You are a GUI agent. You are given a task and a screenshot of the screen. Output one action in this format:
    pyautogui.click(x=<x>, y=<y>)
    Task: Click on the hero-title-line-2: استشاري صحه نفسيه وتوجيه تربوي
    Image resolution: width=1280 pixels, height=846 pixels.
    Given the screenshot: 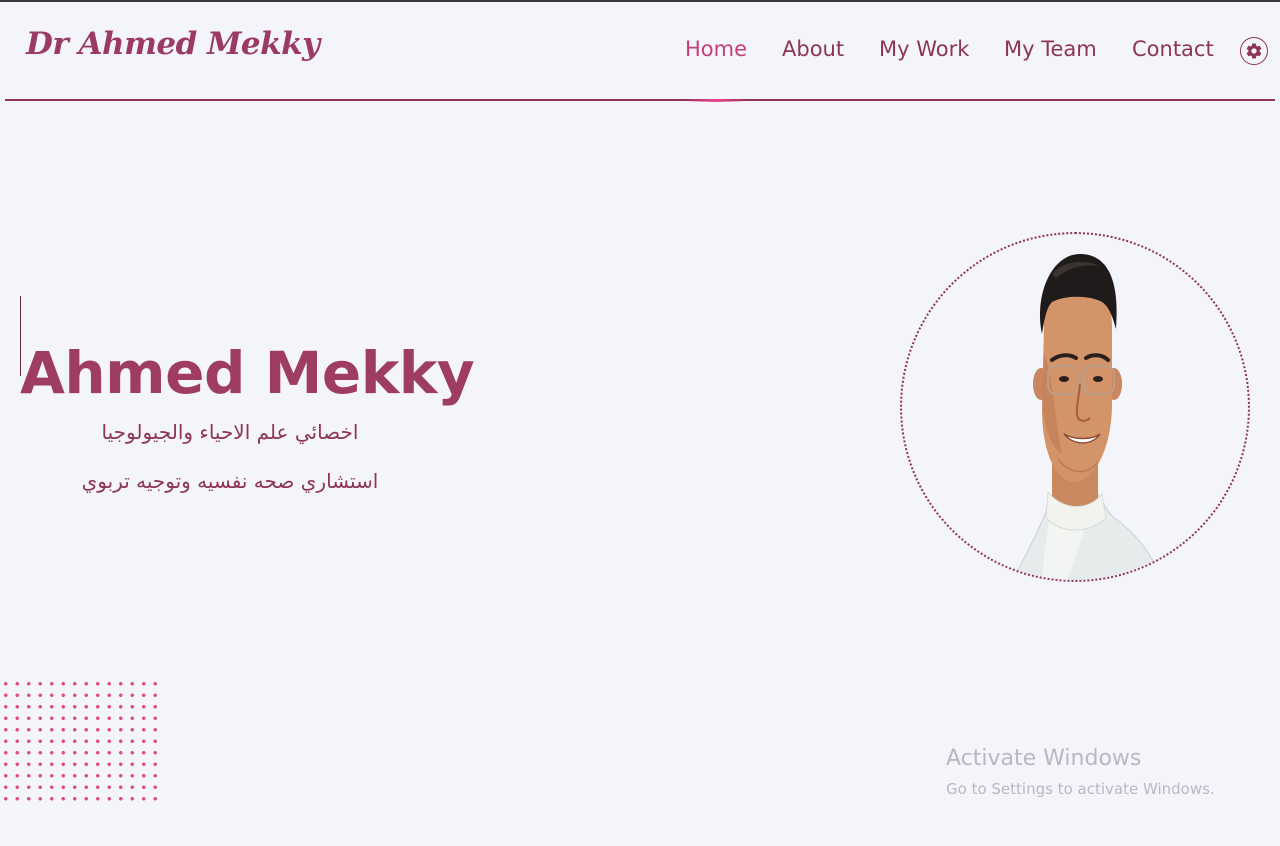 What is the action you would take?
    pyautogui.click(x=230, y=481)
    